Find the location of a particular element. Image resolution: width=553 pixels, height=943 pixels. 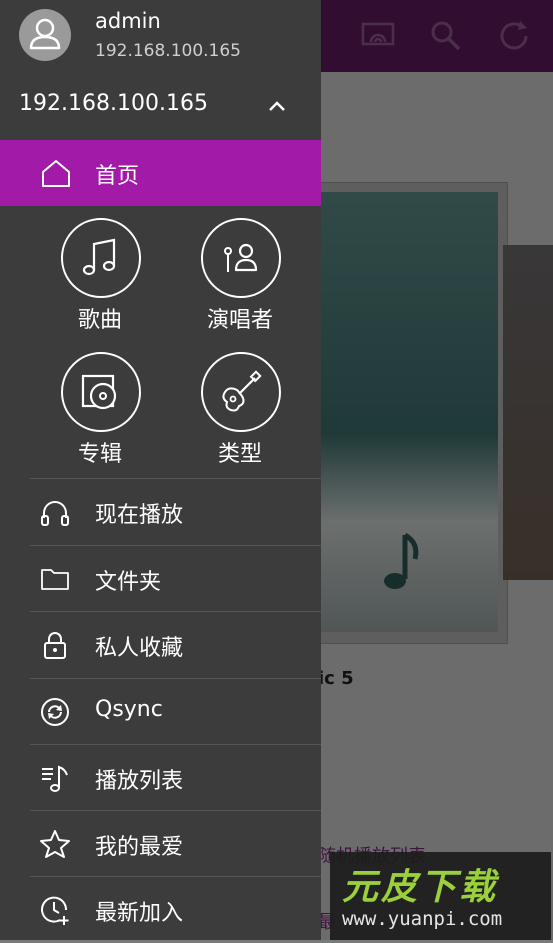

playlist-icon is located at coordinates (55, 778).